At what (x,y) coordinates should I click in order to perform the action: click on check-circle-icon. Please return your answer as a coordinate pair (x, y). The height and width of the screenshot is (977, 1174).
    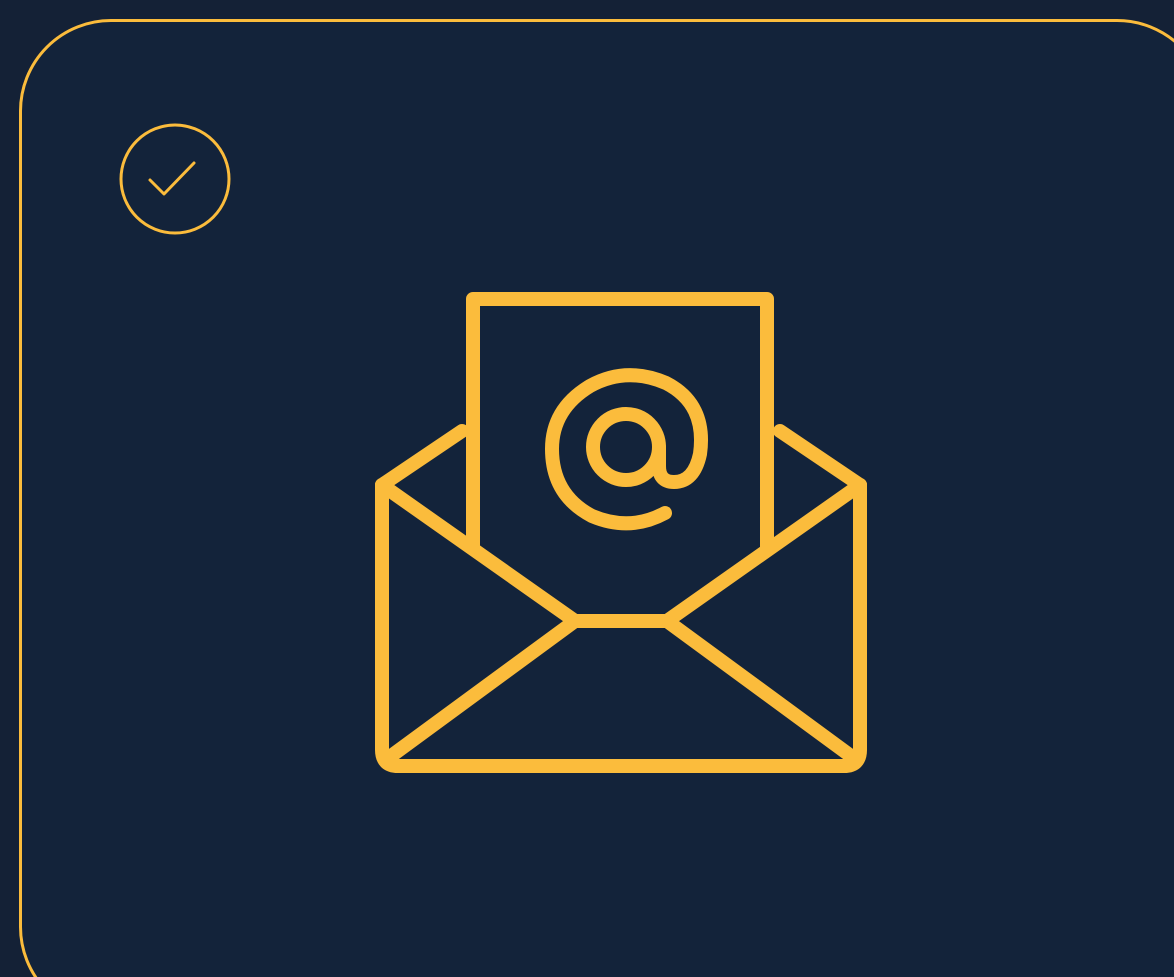
    Looking at the image, I should click on (175, 179).